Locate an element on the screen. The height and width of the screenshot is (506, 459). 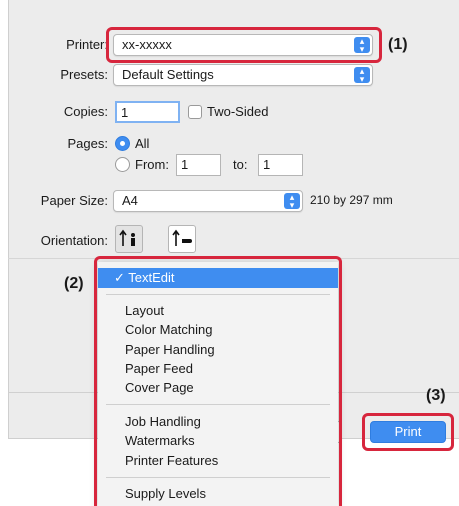
presets-value: Default Settings is located at coordinates (168, 74).